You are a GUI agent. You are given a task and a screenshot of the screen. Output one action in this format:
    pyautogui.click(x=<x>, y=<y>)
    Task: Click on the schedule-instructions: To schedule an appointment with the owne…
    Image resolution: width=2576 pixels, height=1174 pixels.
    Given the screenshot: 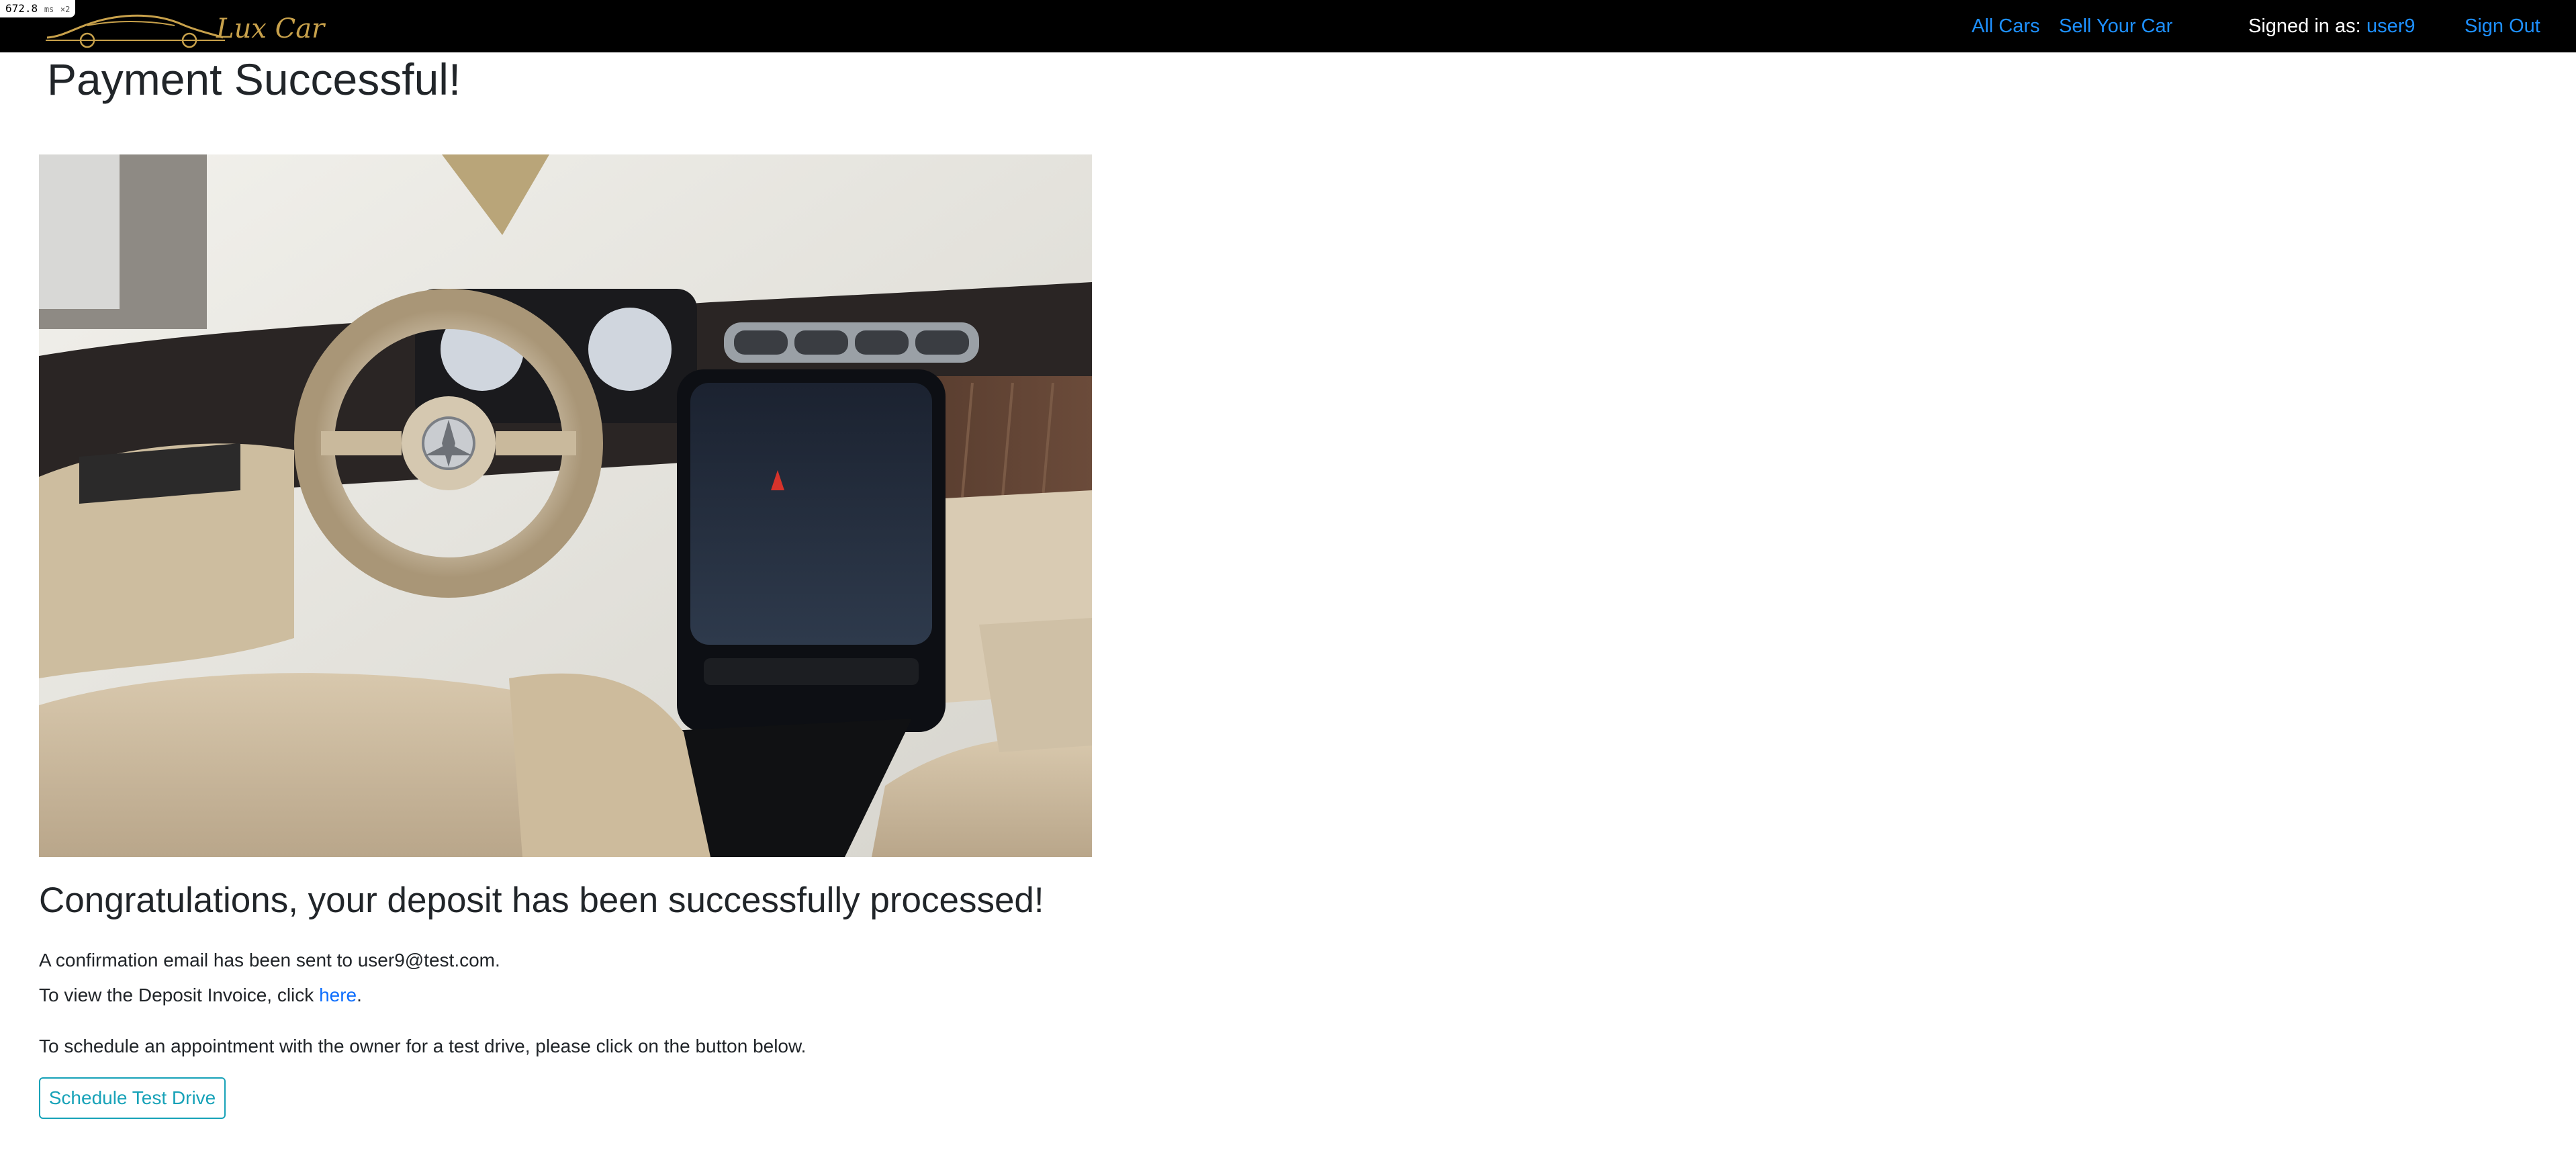 What is the action you would take?
    pyautogui.click(x=423, y=1046)
    